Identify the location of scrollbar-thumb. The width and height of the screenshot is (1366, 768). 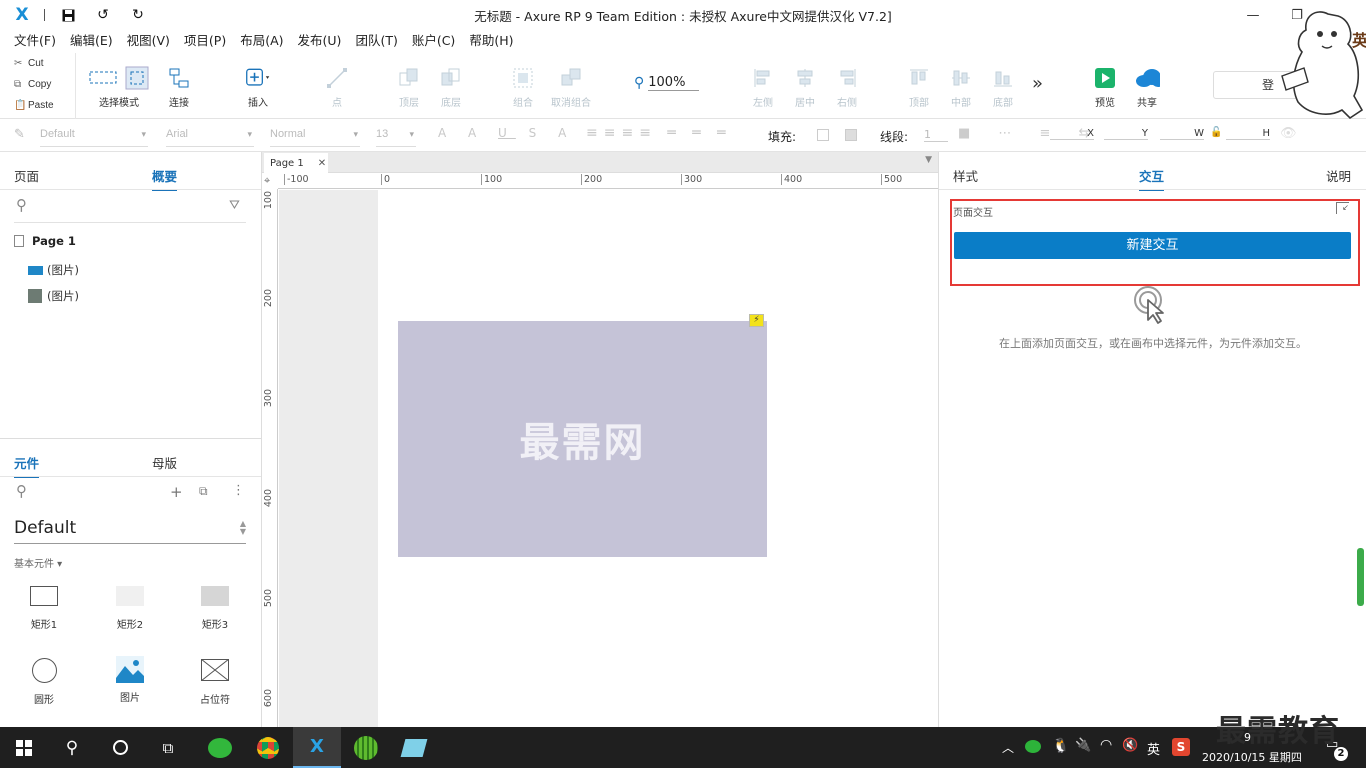
(1360, 577).